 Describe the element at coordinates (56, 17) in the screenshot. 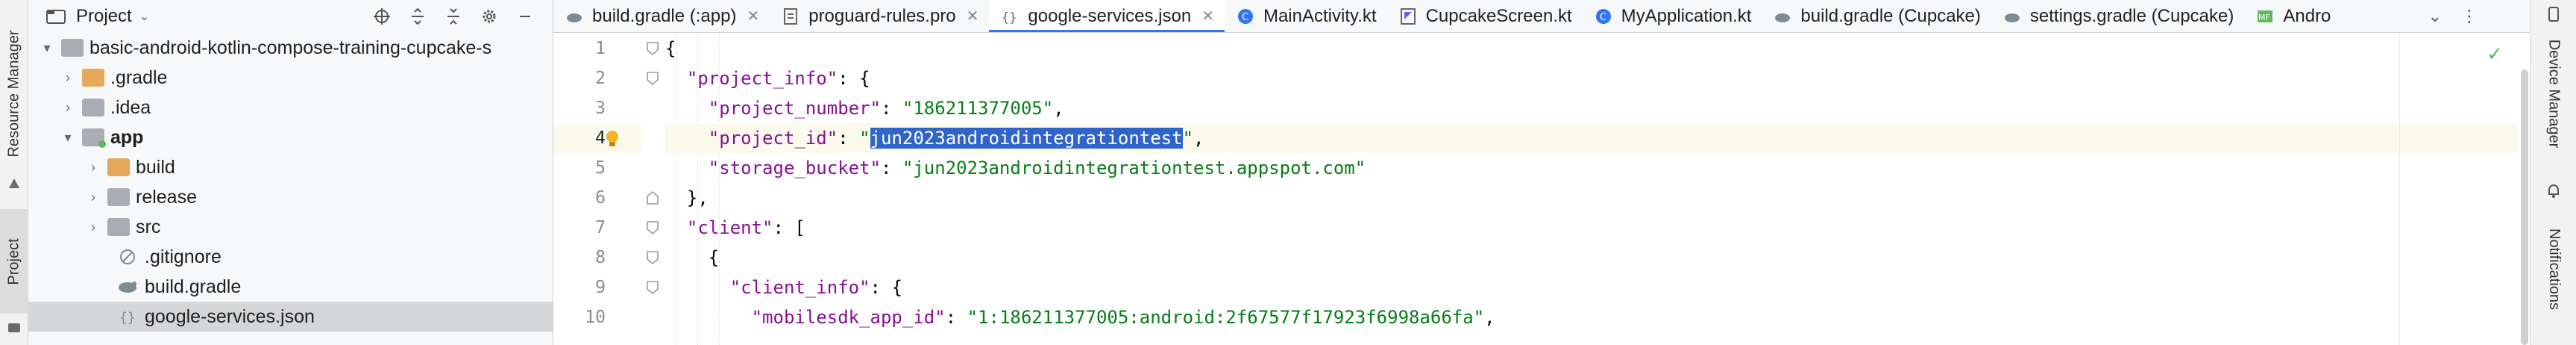

I see `project-view-icon` at that location.